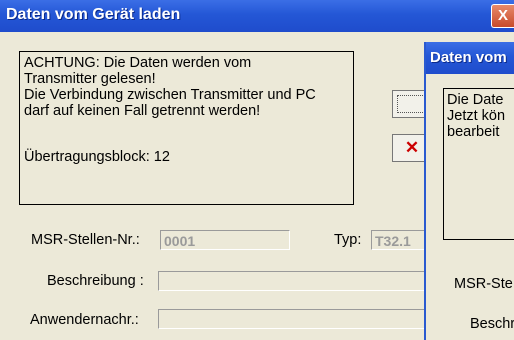 Image resolution: width=514 pixels, height=340 pixels. Describe the element at coordinates (257, 16) in the screenshot. I see `title-bar: Daten vom Gerät laden X` at that location.